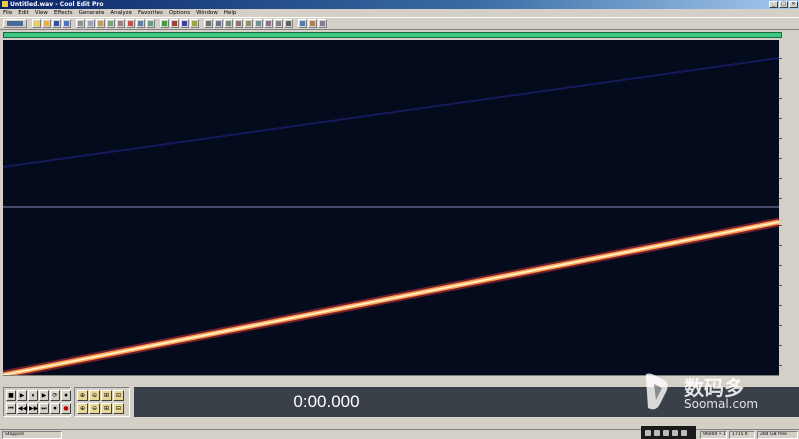 The height and width of the screenshot is (439, 799). Describe the element at coordinates (15, 23) in the screenshot. I see `multitrack-toggle-button` at that location.